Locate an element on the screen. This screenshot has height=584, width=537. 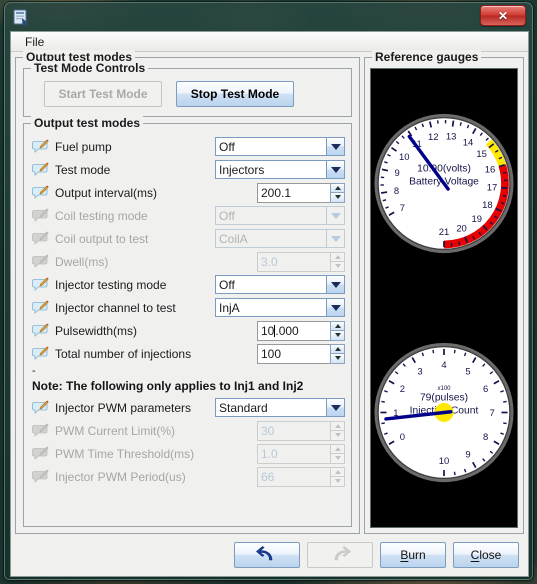
row-fuel-pump: Fuel pump Off is located at coordinates (187, 146).